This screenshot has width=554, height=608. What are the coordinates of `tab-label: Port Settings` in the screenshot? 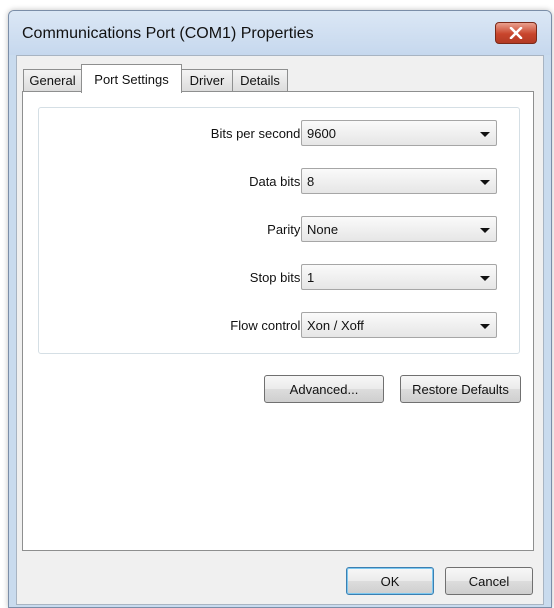 It's located at (131, 79).